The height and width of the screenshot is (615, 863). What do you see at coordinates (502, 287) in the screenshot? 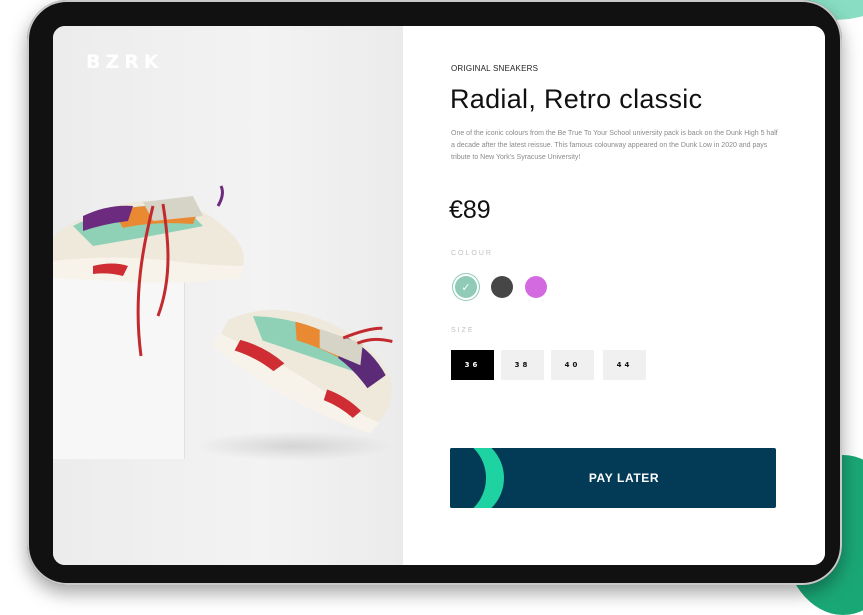
I see `colour-swatch-charcoal` at bounding box center [502, 287].